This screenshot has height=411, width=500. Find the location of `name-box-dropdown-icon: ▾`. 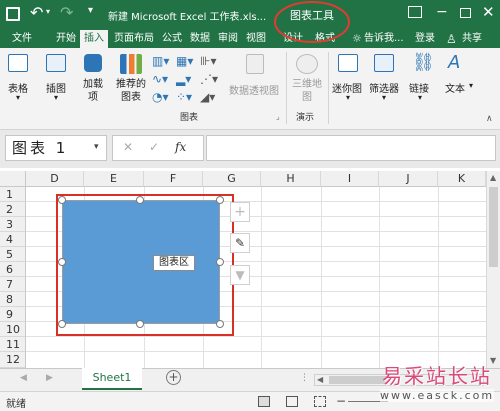

name-box-dropdown-icon: ▾ is located at coordinates (96, 147).